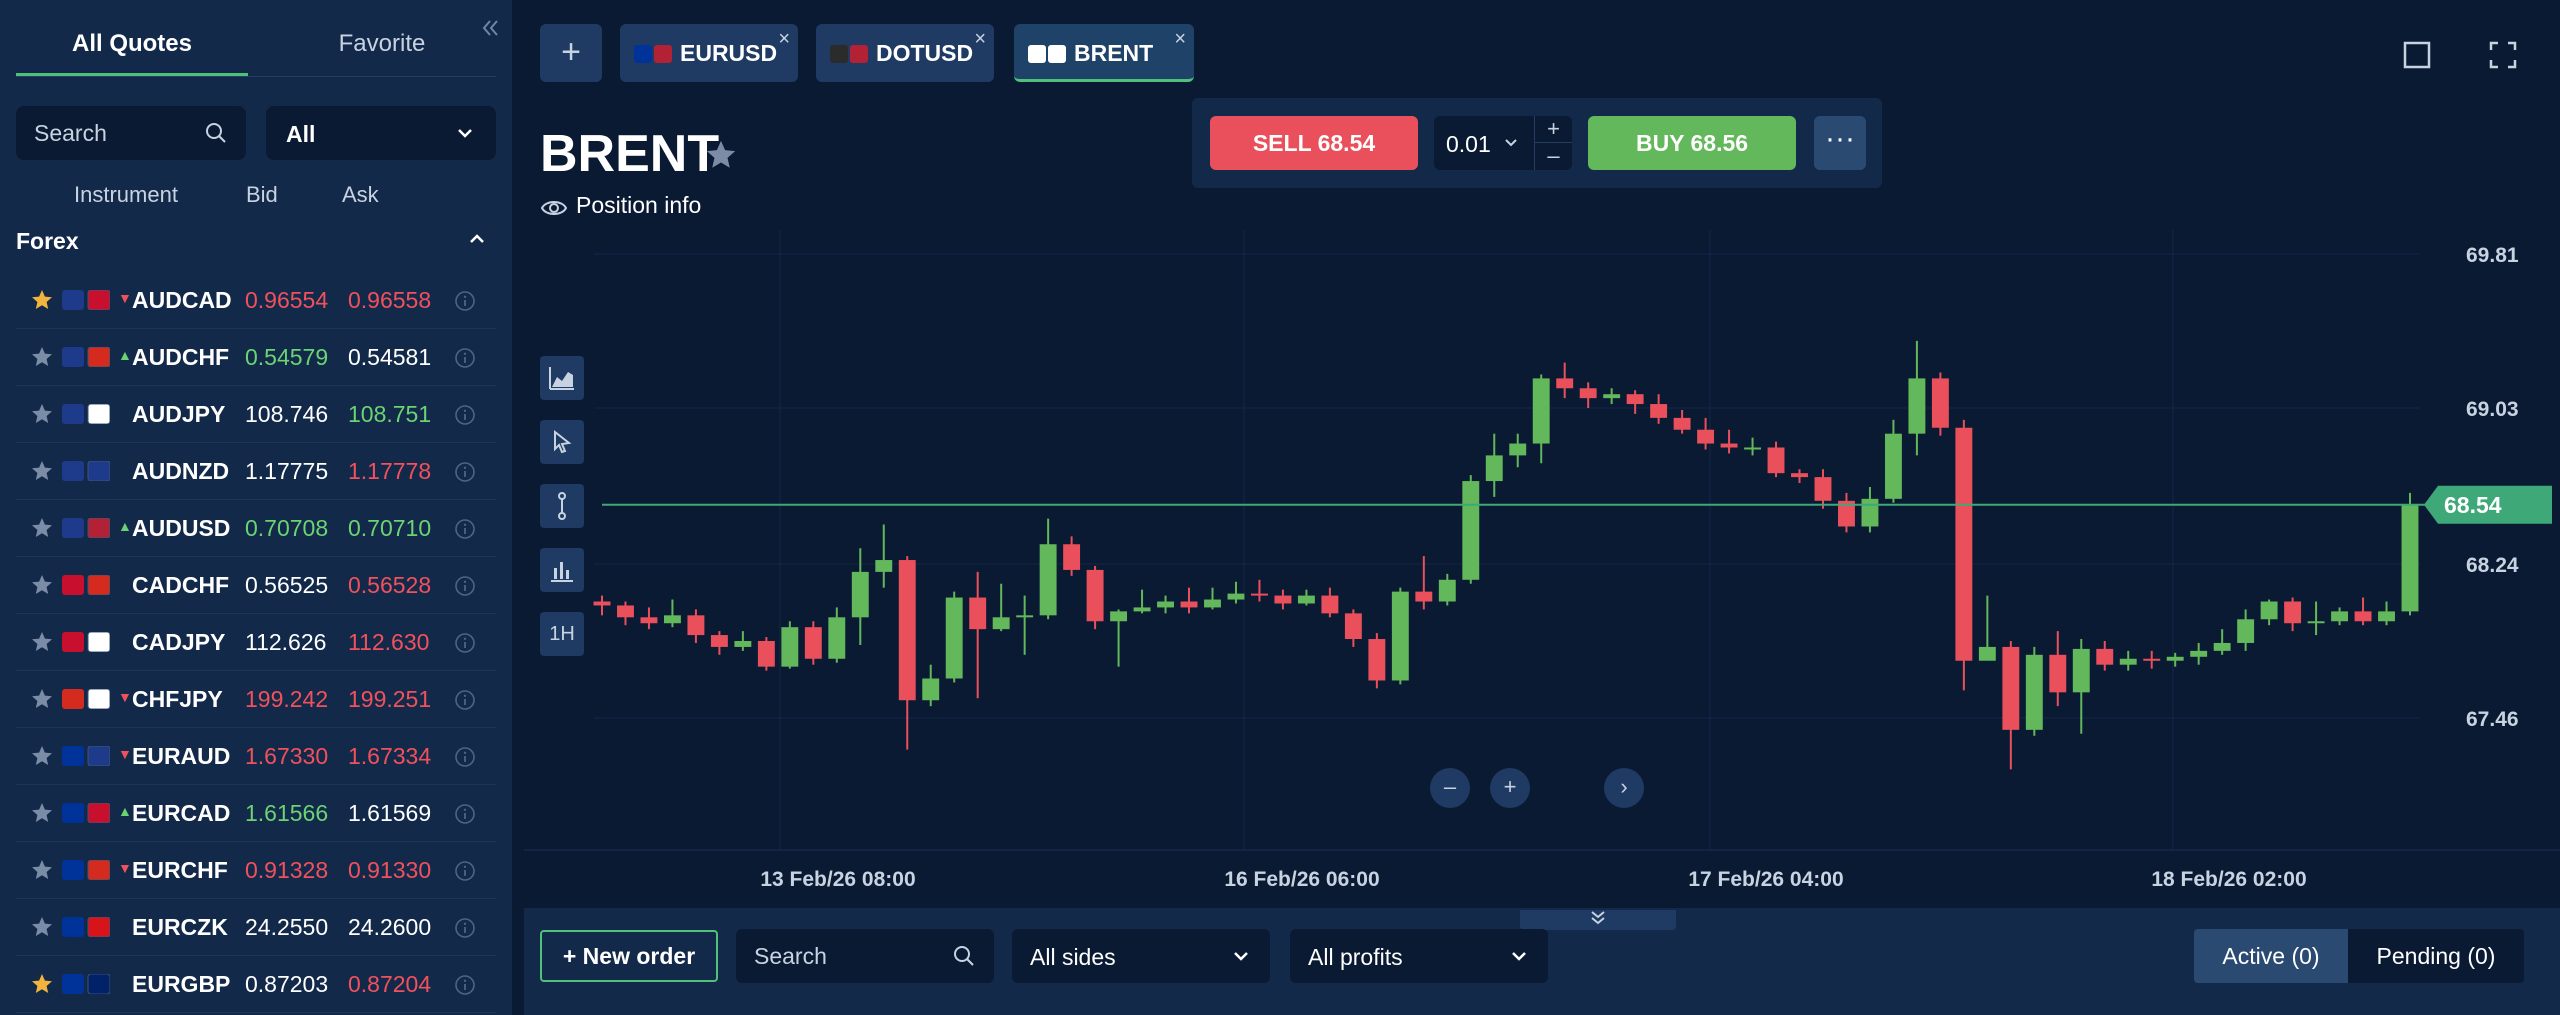 The image size is (2560, 1015). I want to click on tab-pending-orders: Pending (0), so click(2436, 956).